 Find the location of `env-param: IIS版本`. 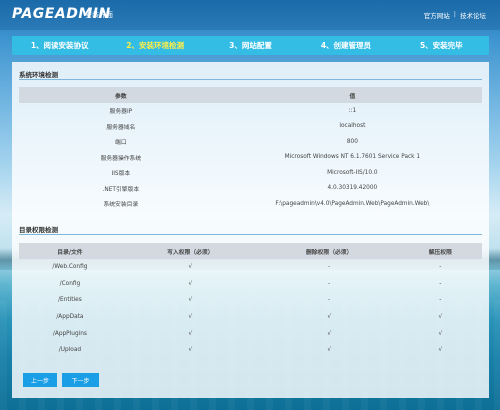

env-param: IIS版本 is located at coordinates (121, 174).